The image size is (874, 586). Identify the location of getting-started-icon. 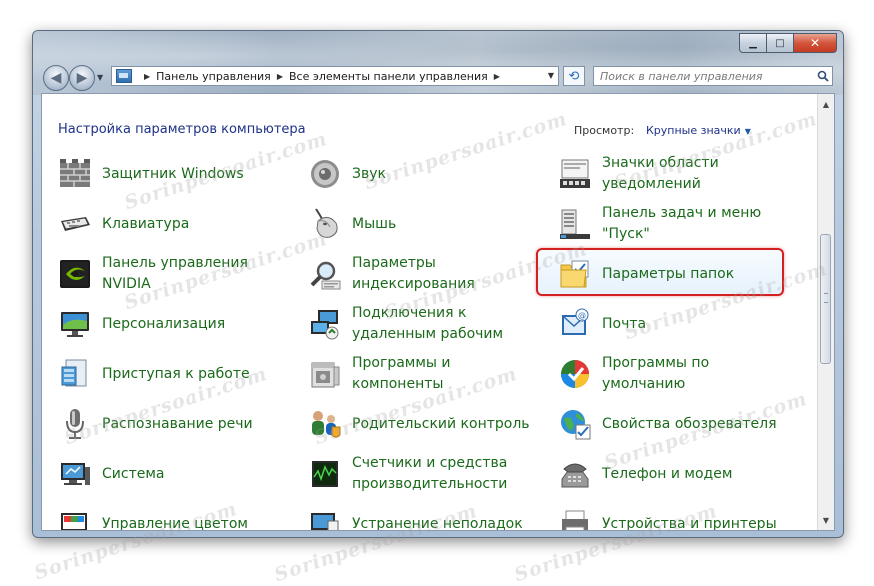
(75, 374).